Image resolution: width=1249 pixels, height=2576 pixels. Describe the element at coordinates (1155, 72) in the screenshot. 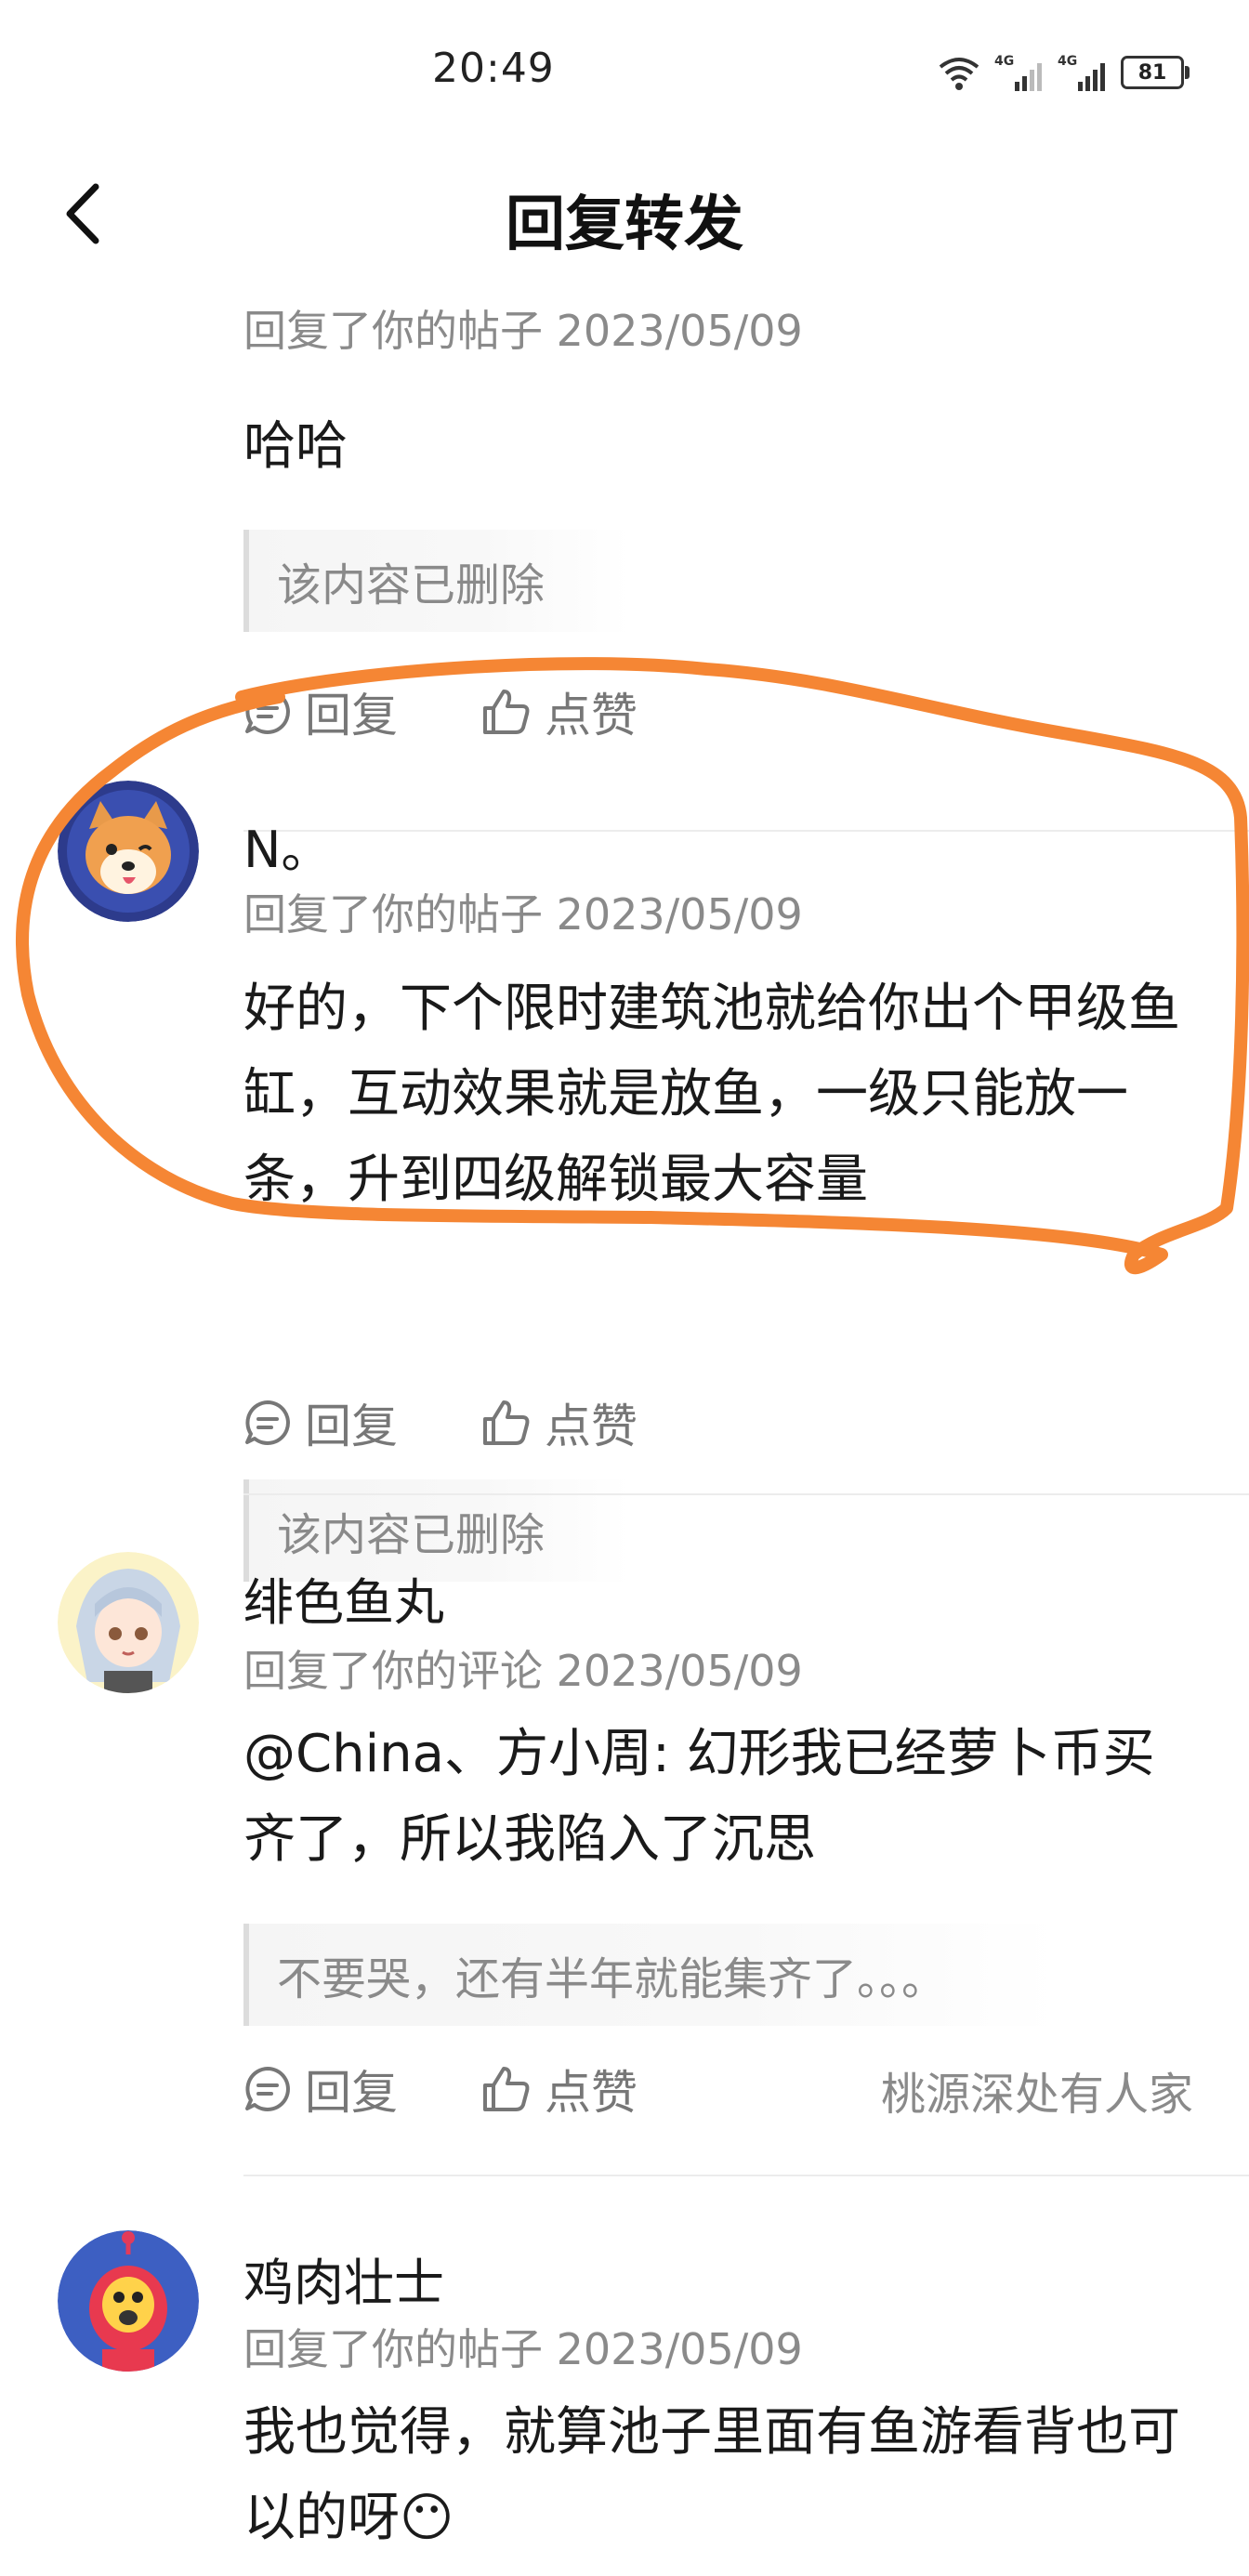

I see `battery-icon: 81` at that location.